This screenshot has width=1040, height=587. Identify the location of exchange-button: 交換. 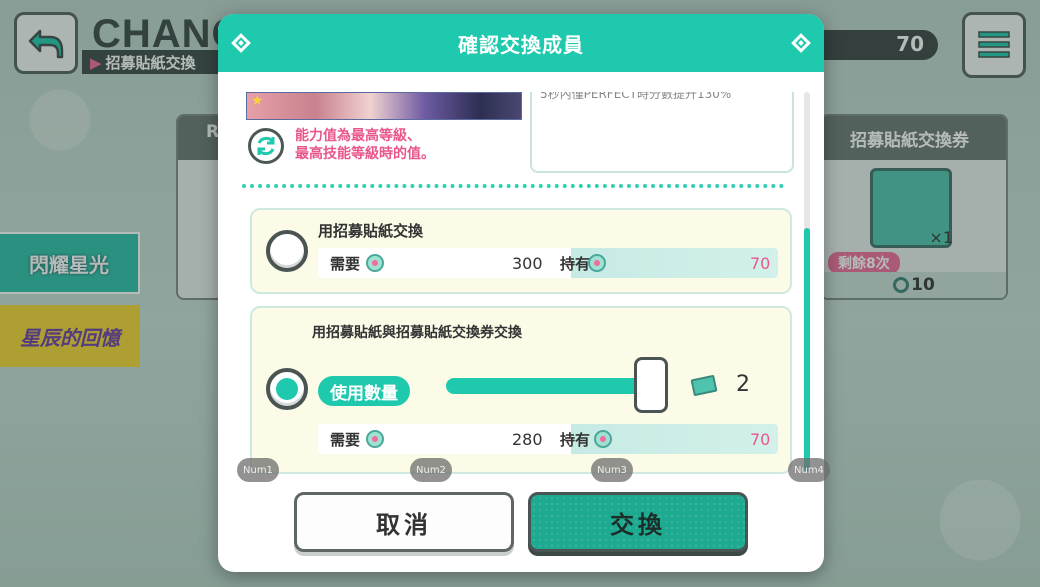
(638, 522).